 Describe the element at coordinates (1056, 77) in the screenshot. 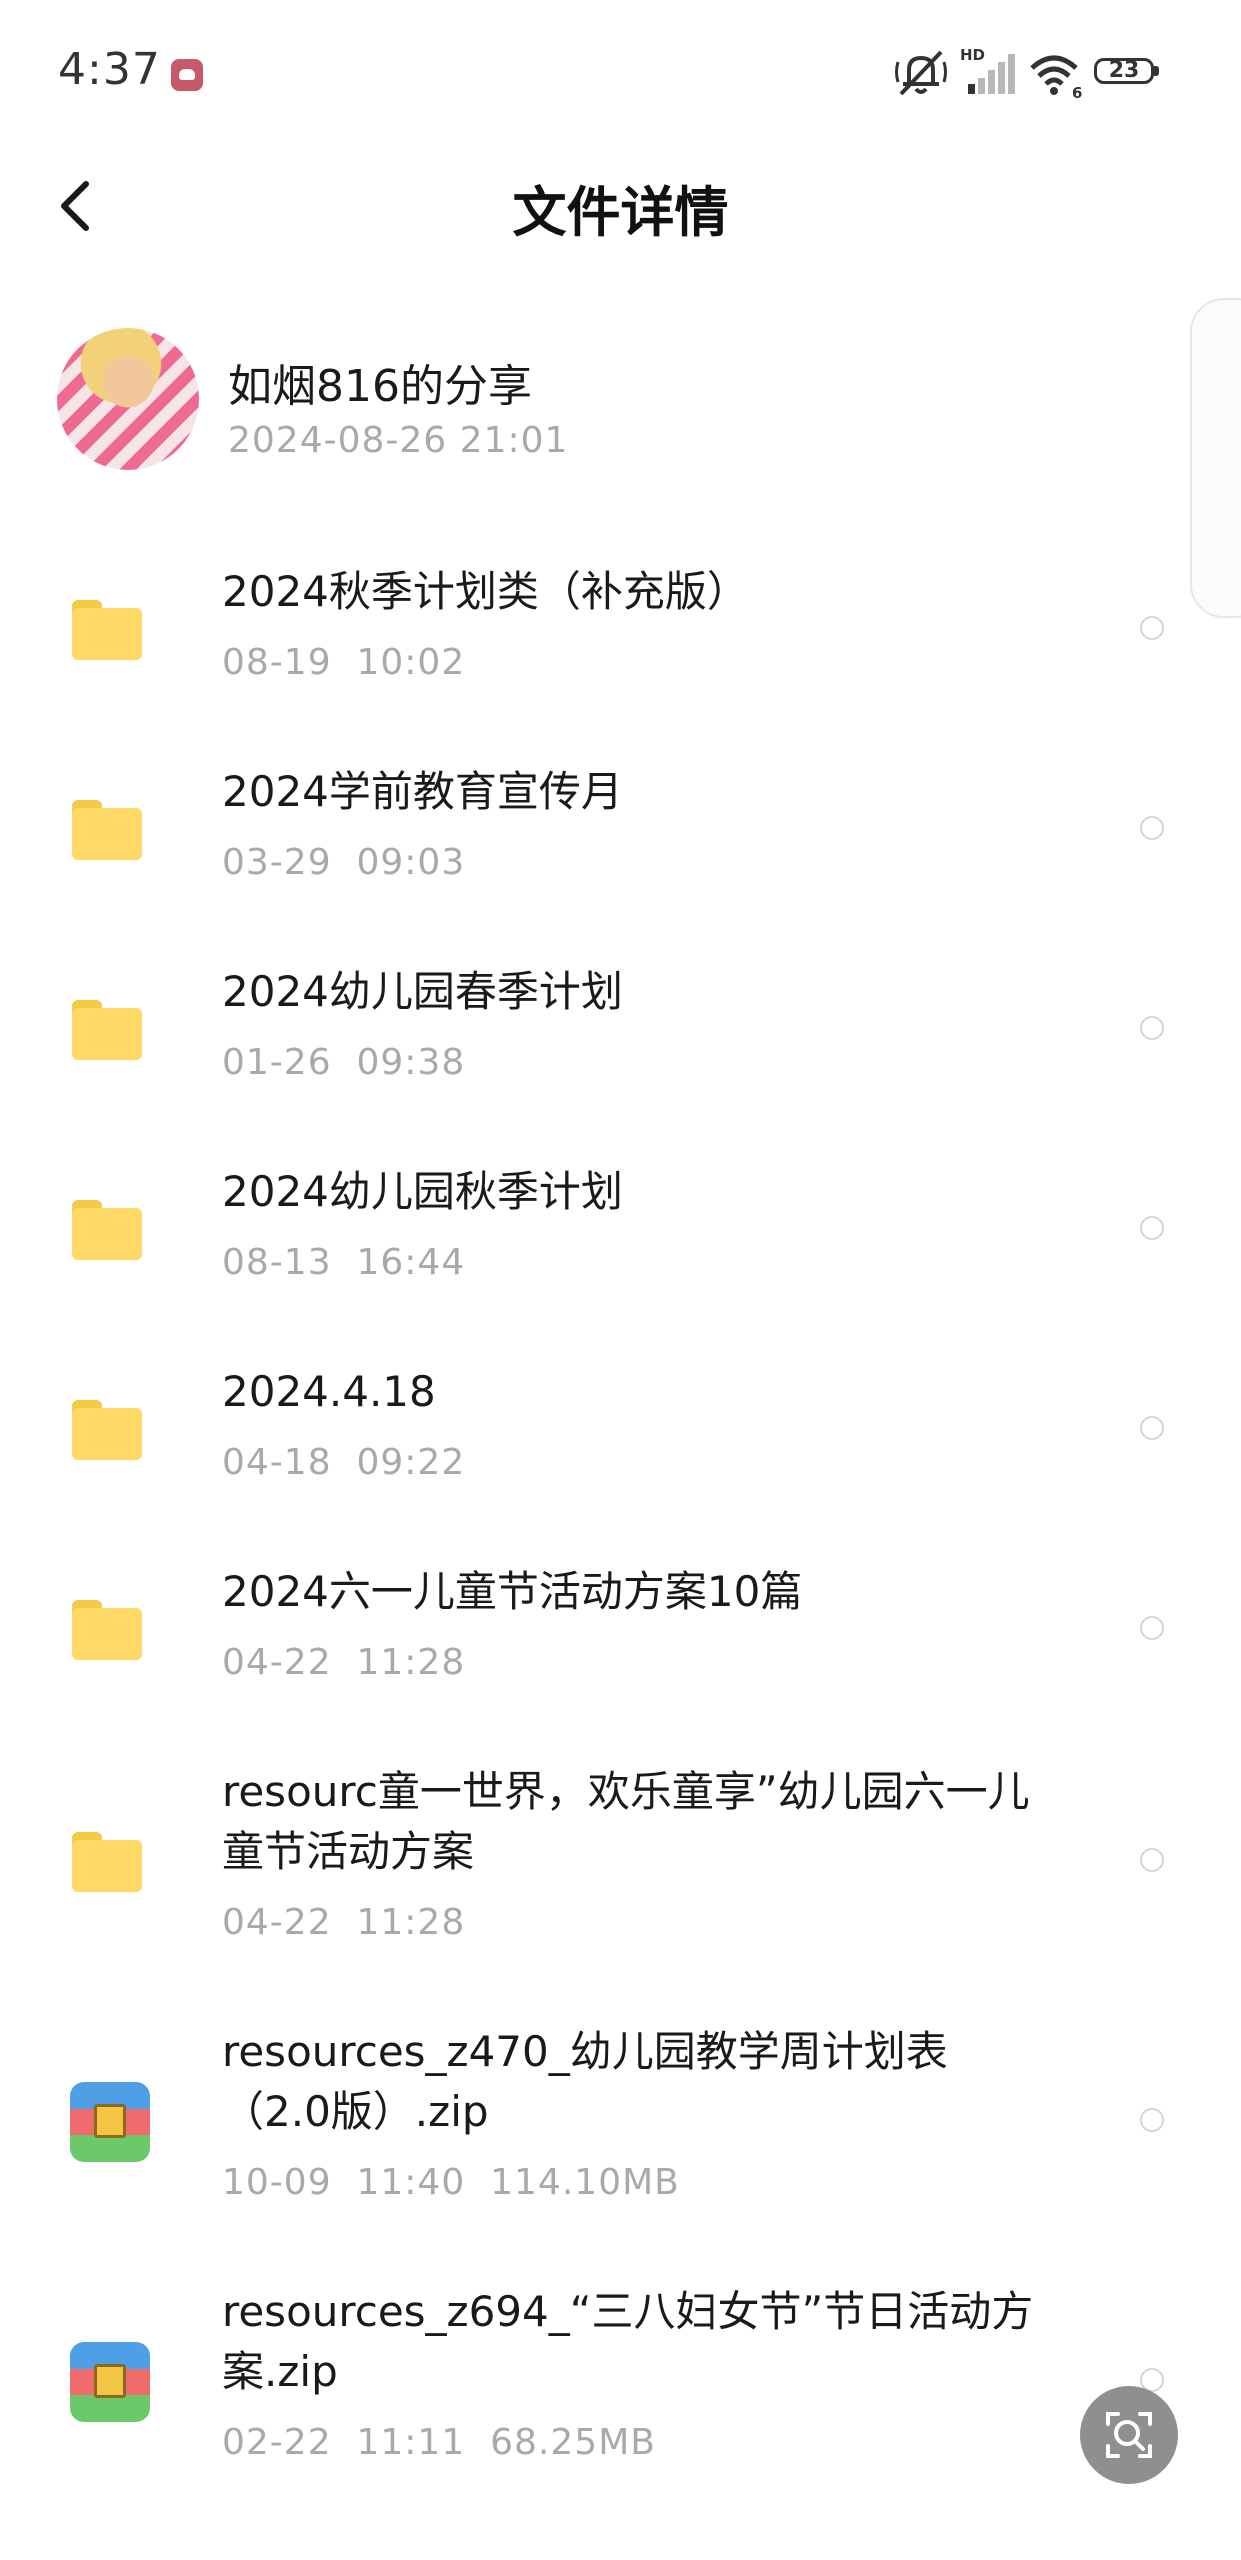

I see `wifi-icon: 6` at that location.